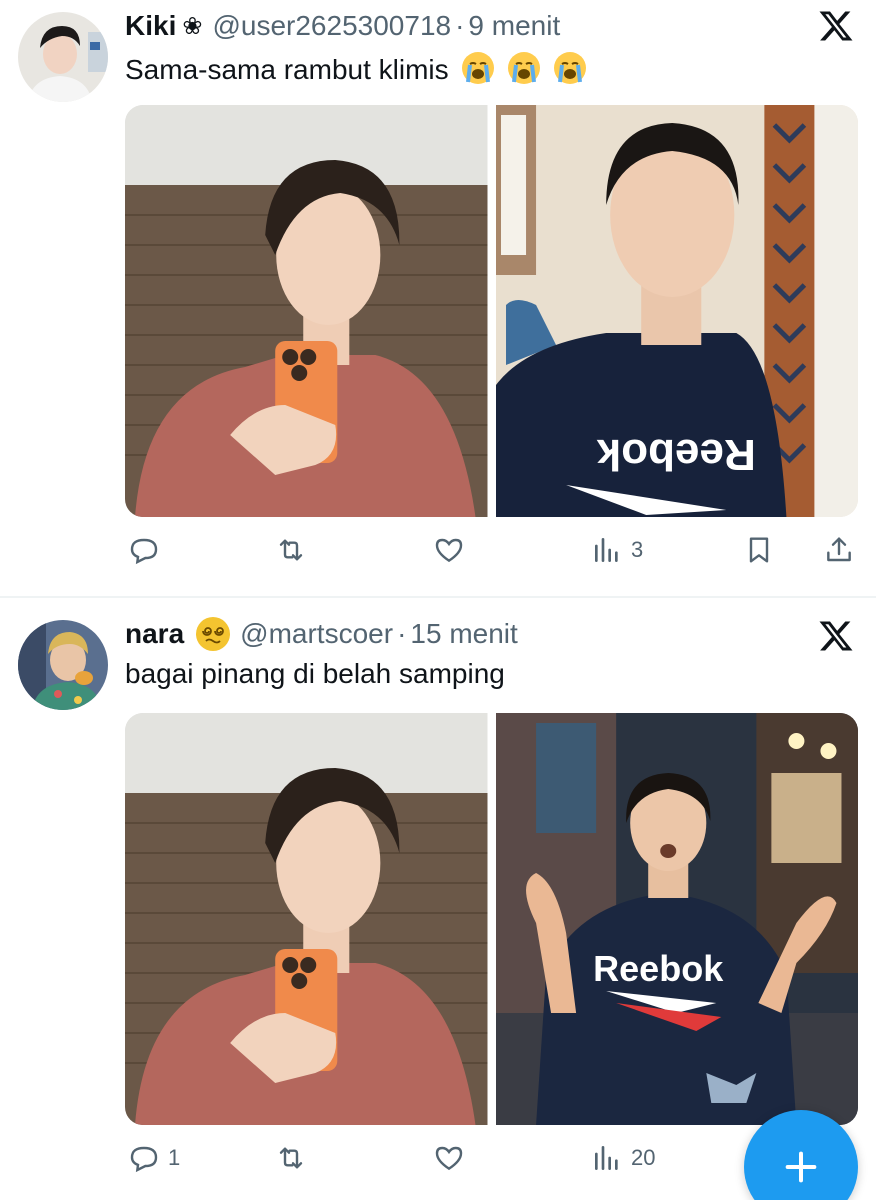 Image resolution: width=876 pixels, height=1200 pixels. I want to click on tweet-text-body: Sama-sama rambut klimis, so click(287, 69).